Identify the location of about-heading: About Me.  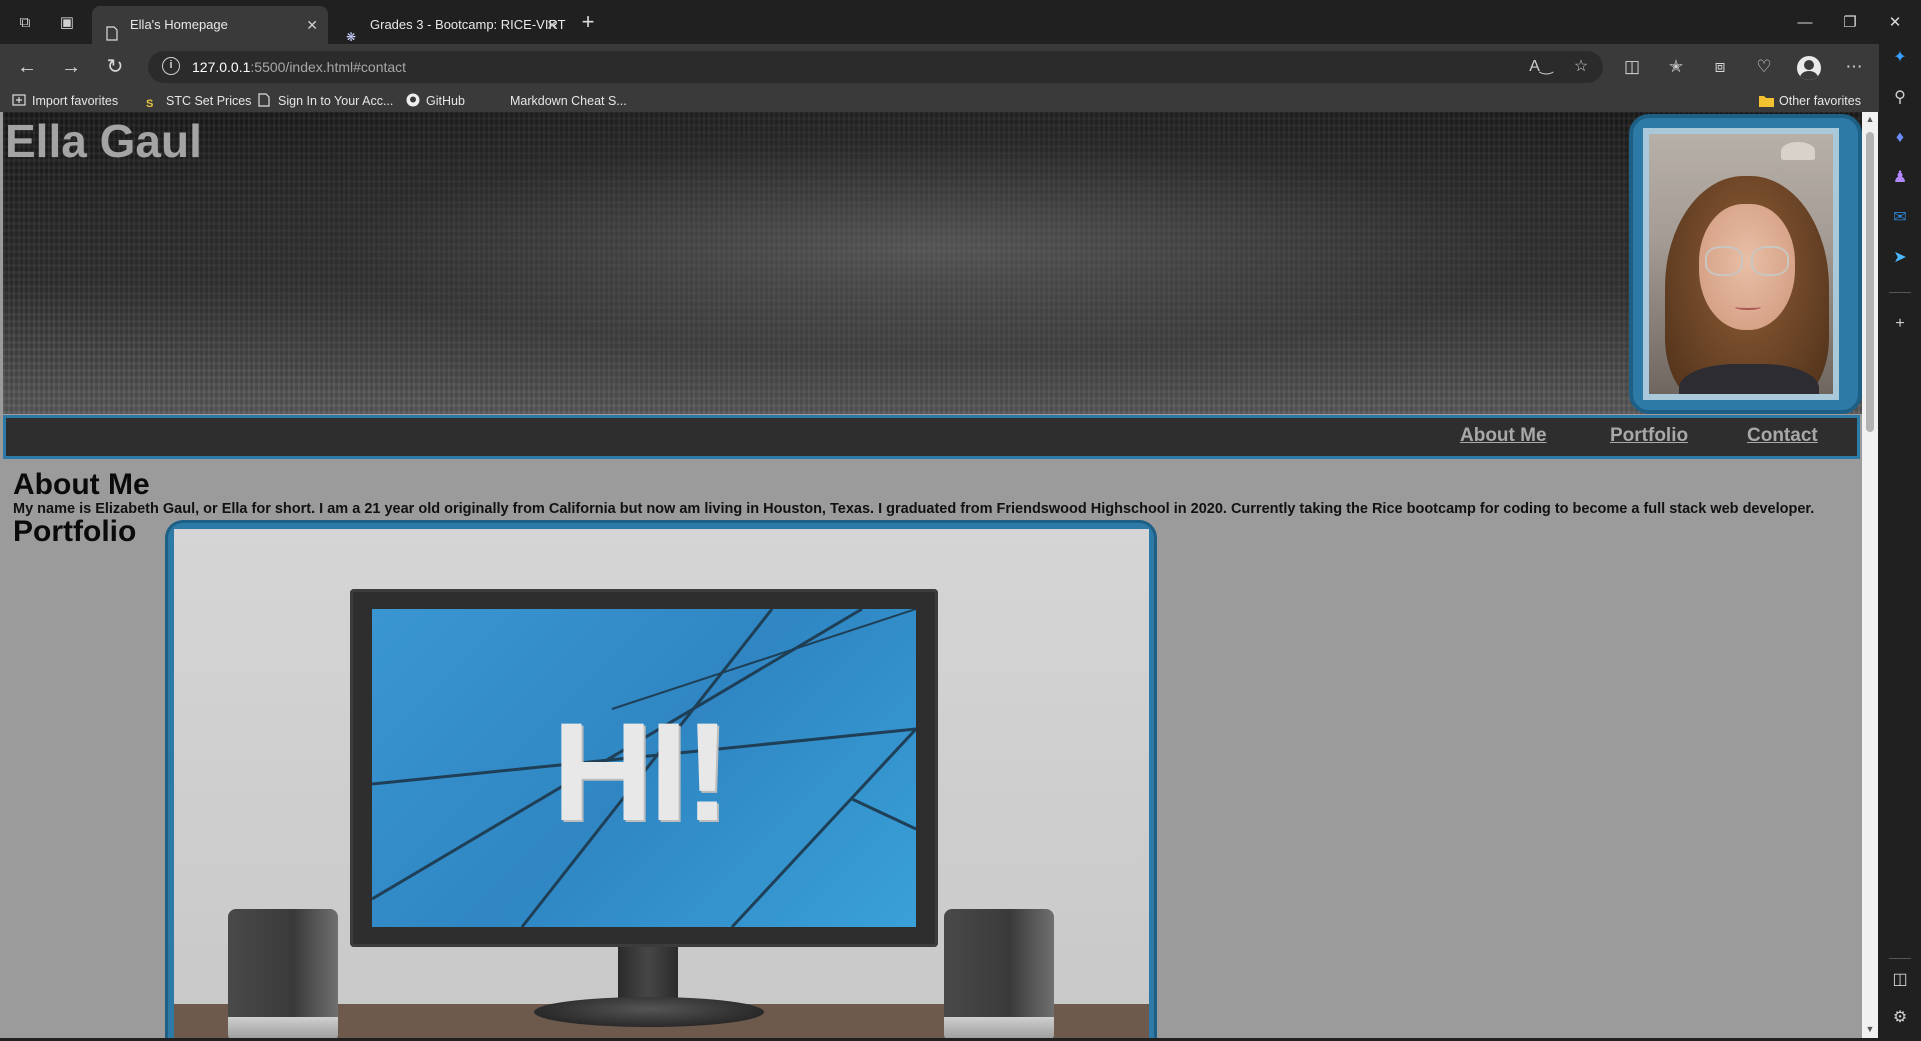
(81, 484).